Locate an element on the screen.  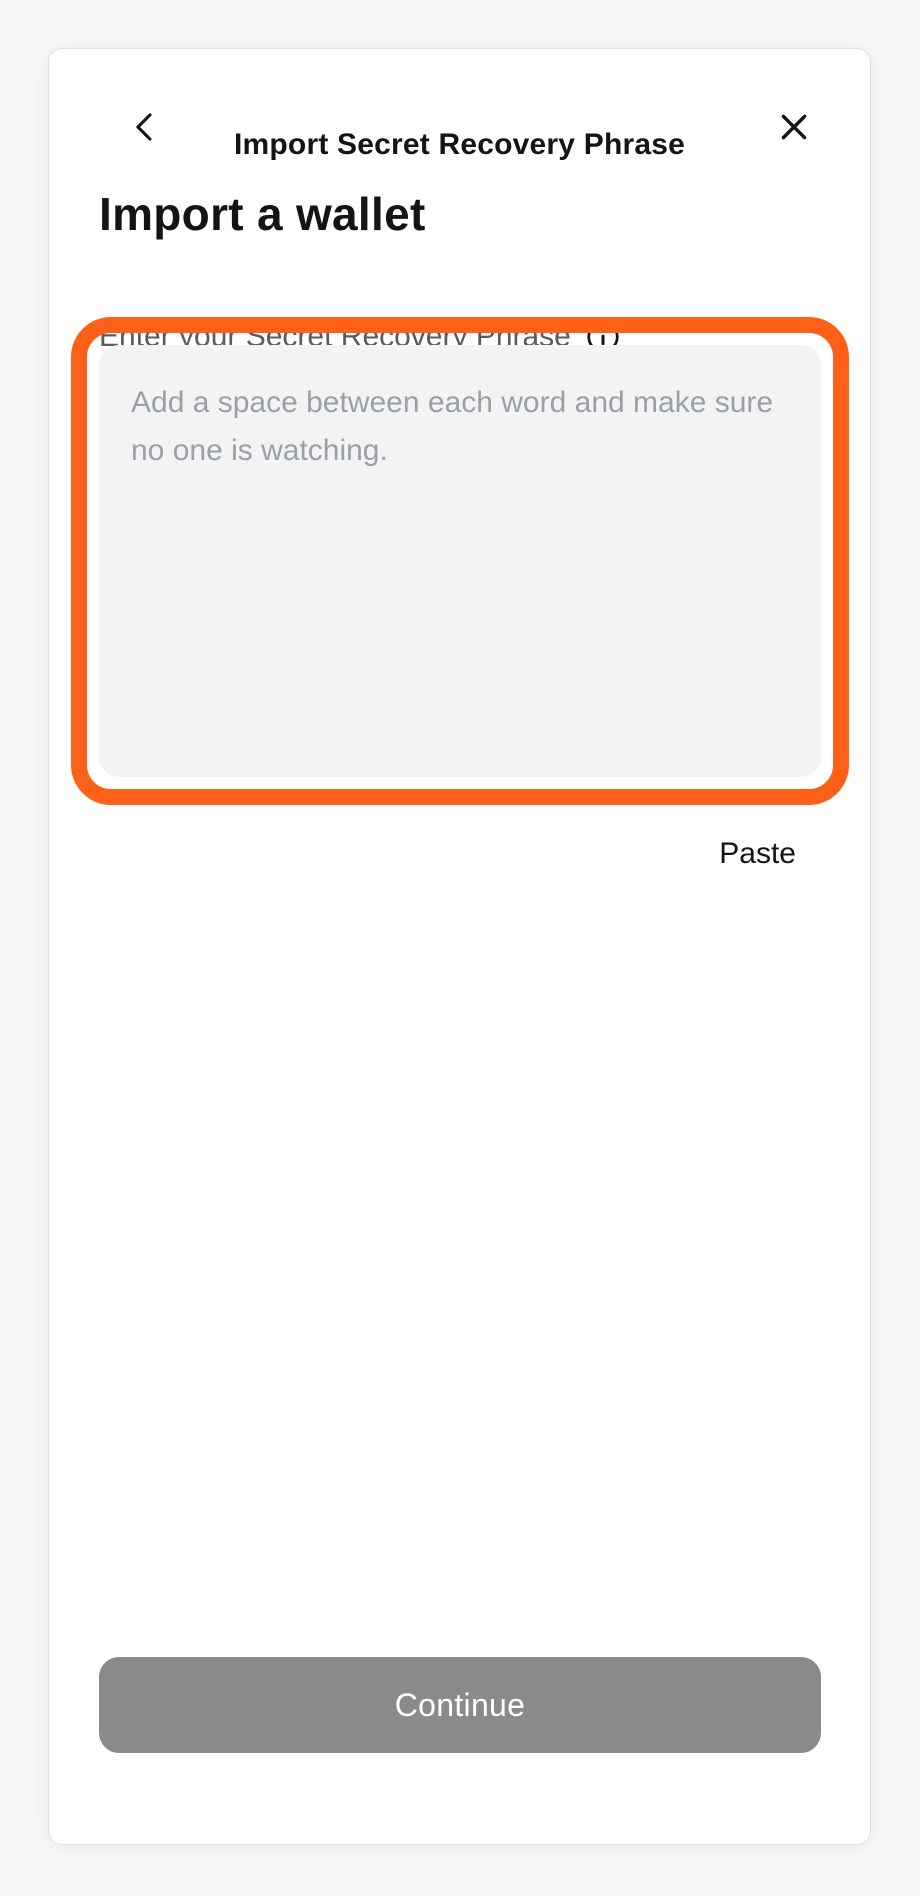
header-title: Import Secret Recovery Phrase is located at coordinates (459, 144).